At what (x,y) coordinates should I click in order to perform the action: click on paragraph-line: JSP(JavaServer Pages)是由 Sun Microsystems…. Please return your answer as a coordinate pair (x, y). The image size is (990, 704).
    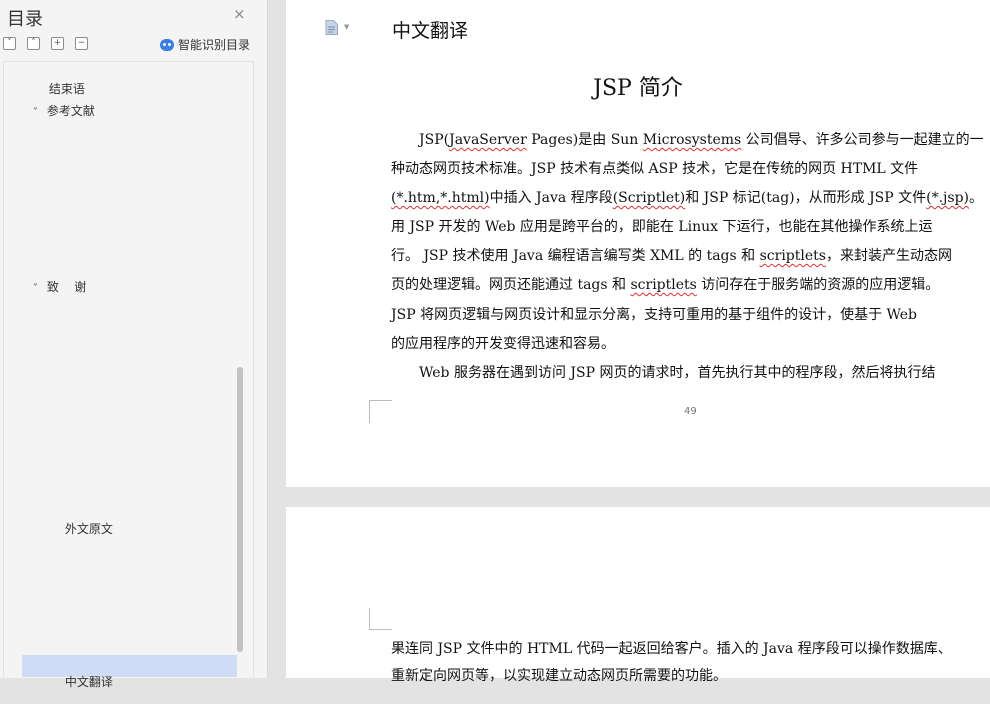
    Looking at the image, I should click on (687, 140).